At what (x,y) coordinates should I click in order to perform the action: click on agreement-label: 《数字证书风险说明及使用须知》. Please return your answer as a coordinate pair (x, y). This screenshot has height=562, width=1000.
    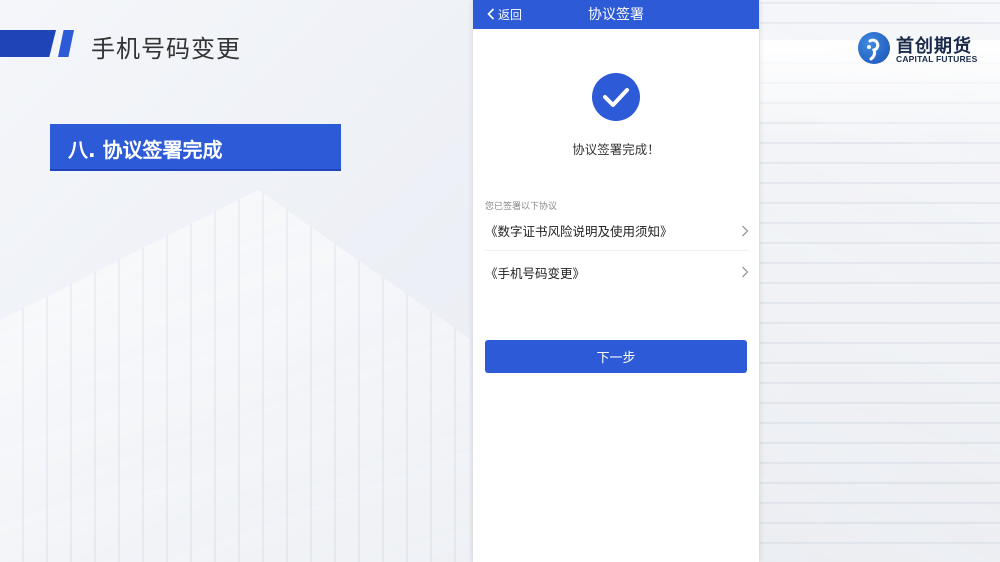
    Looking at the image, I should click on (579, 231).